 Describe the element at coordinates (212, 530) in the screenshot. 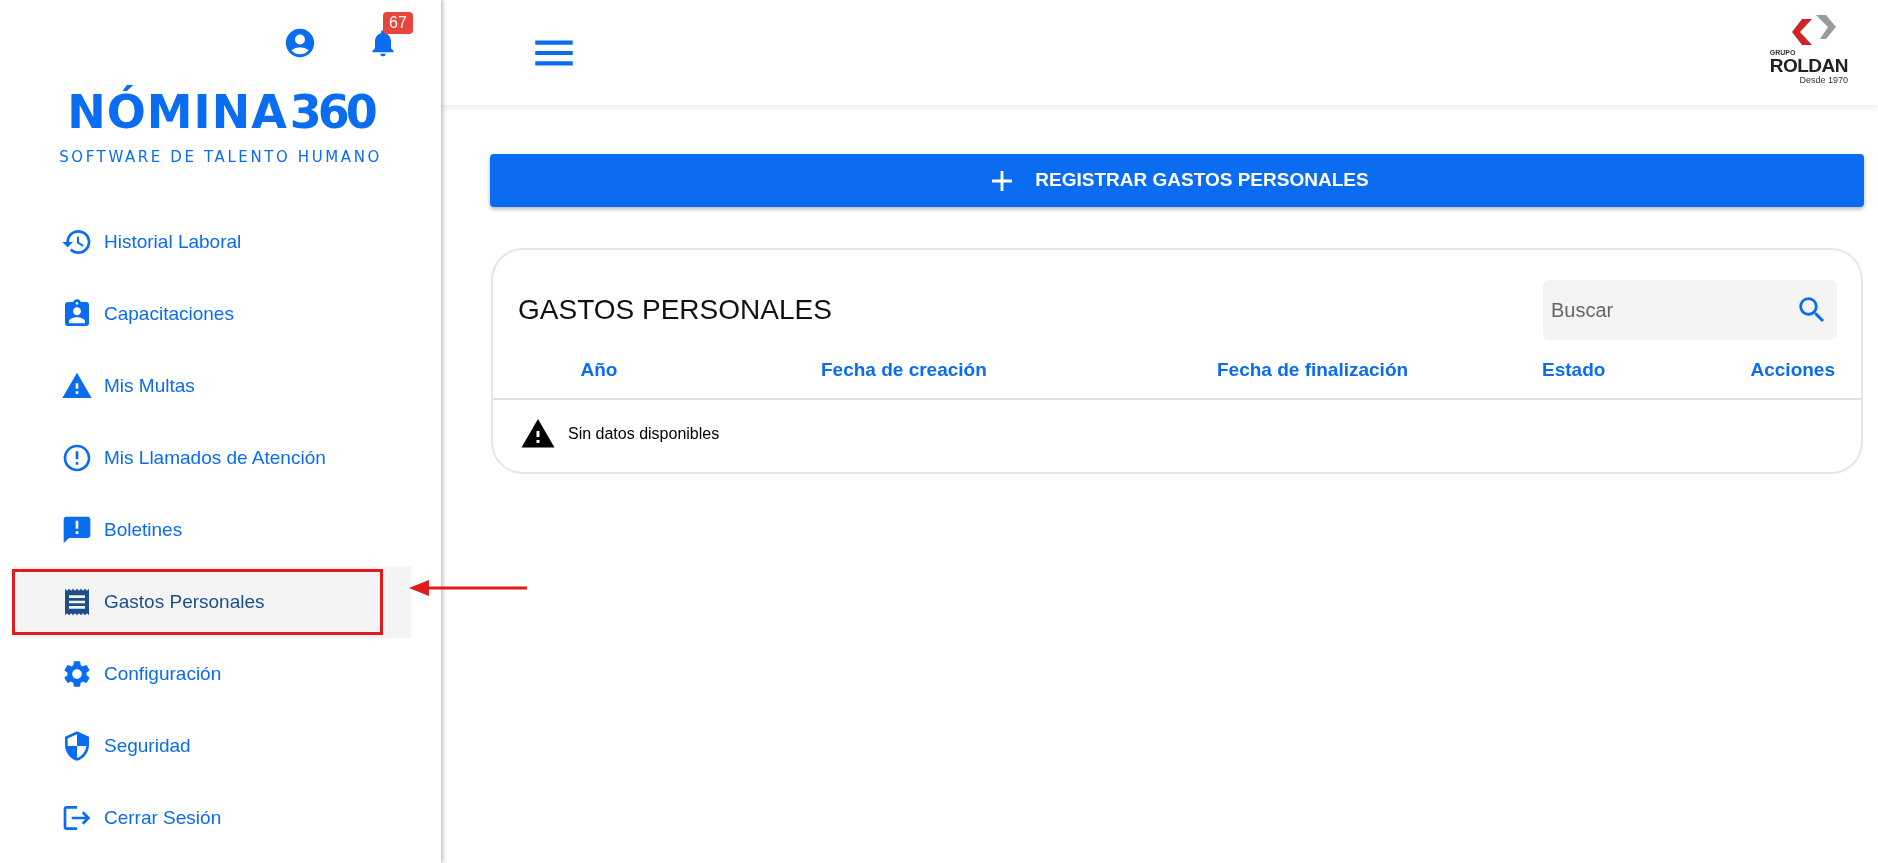

I see `sidebar-item: Boletines` at that location.